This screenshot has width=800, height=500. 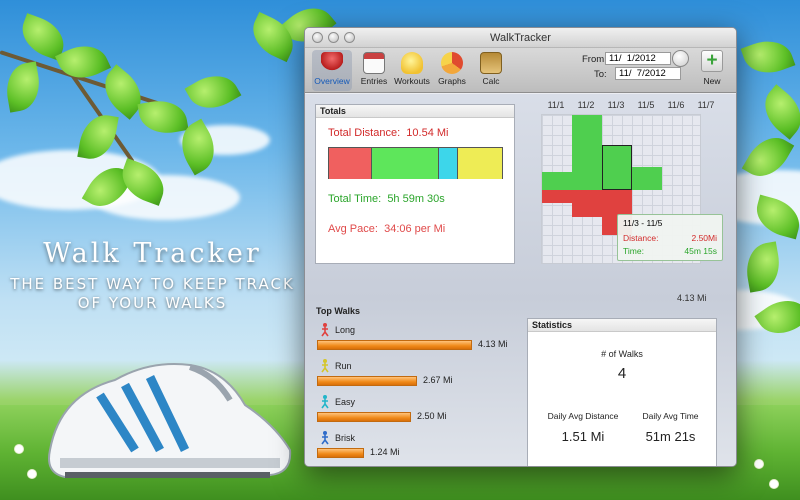 What do you see at coordinates (412, 63) in the screenshot?
I see `lightbulb-icon` at bounding box center [412, 63].